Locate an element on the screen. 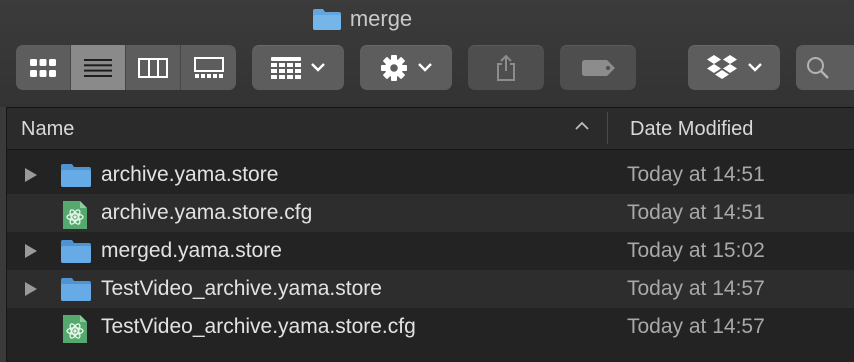 This screenshot has height=362, width=854. icon-view-button is located at coordinates (43, 67).